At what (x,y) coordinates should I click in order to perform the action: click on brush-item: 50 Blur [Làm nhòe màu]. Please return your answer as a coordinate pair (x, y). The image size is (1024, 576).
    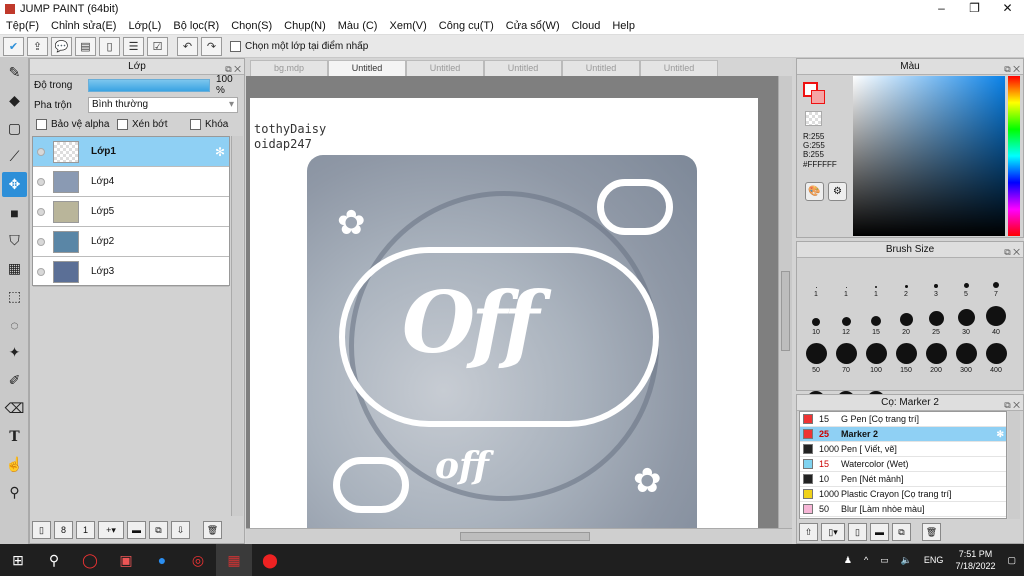
    Looking at the image, I should click on (903, 509).